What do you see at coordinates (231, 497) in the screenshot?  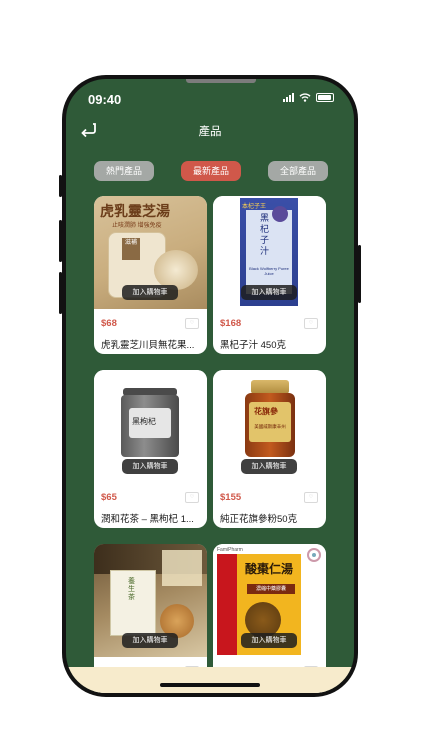 I see `product-price: $155` at bounding box center [231, 497].